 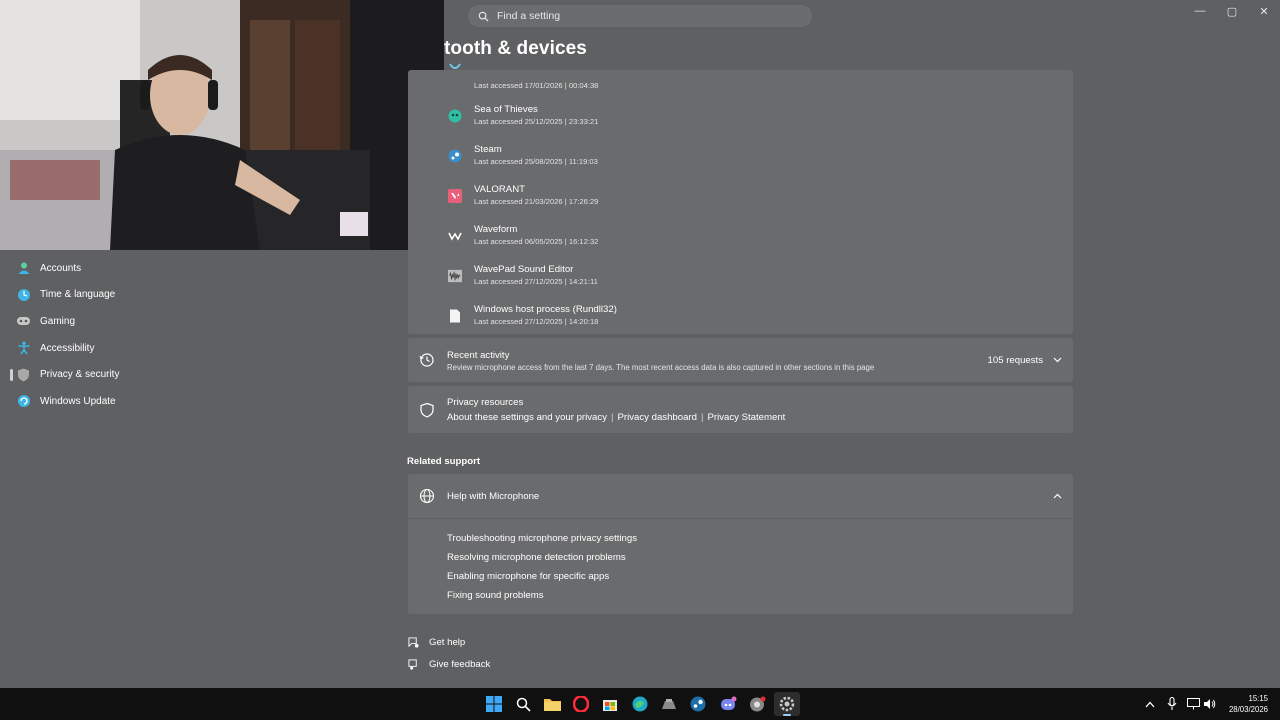 I want to click on maximize-button: ▢, so click(x=1232, y=11).